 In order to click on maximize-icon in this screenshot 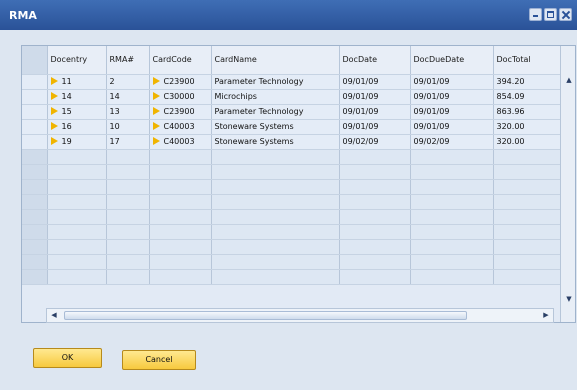, I will do `click(550, 14)`.